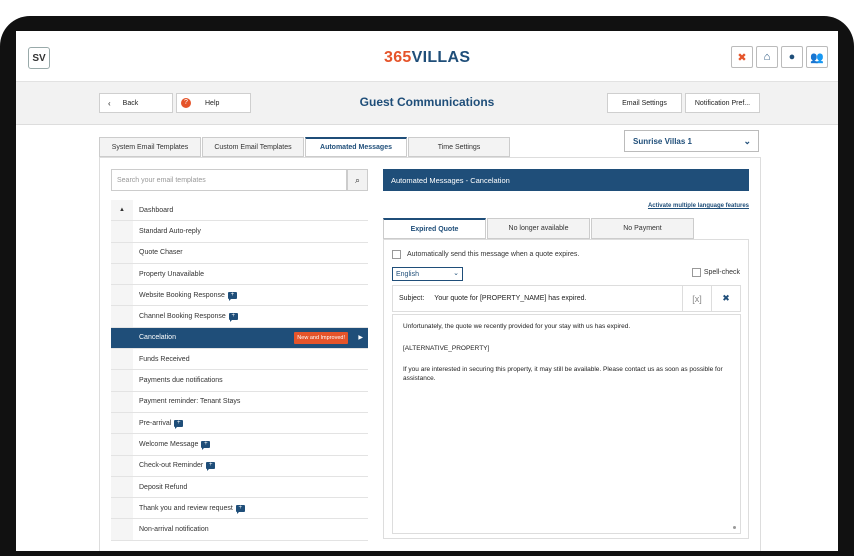  I want to click on body-paragraph: [ALTERNATIVE_PROPERTY], so click(446, 348).